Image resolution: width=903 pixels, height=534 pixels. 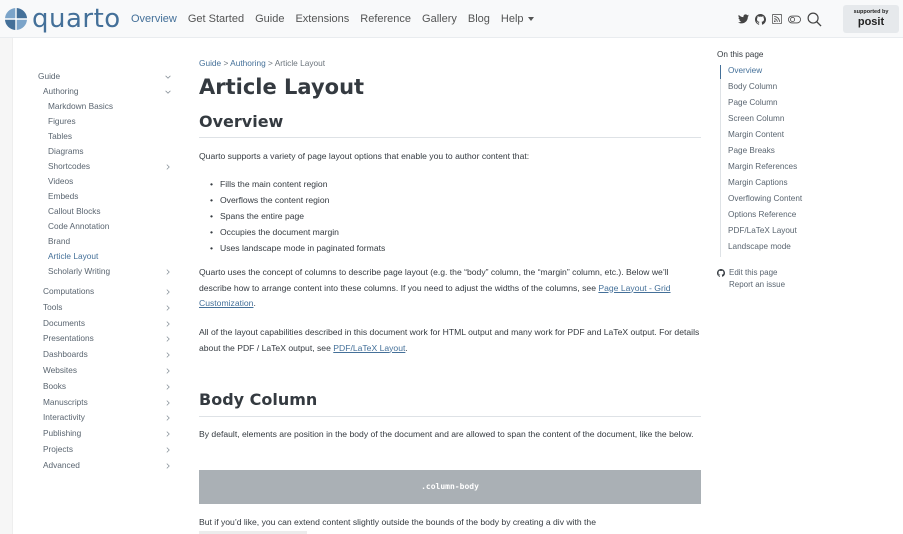 I want to click on sidebar-item-markdown-basics: Markdown Basics, so click(x=80, y=106).